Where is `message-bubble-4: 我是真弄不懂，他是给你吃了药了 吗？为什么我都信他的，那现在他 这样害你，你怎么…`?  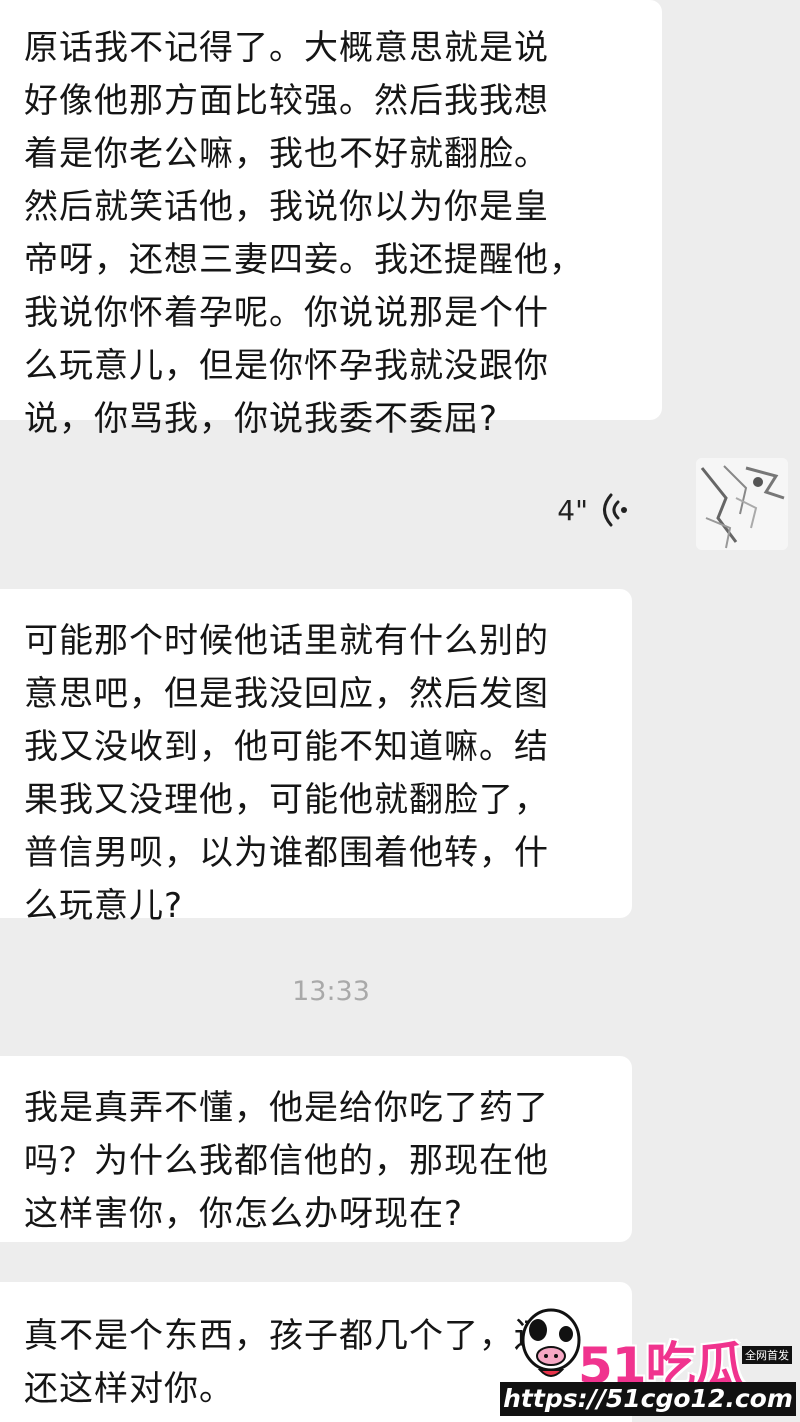 message-bubble-4: 我是真弄不懂，他是给你吃了药了 吗？为什么我都信他的，那现在他 这样害你，你怎么… is located at coordinates (316, 1149).